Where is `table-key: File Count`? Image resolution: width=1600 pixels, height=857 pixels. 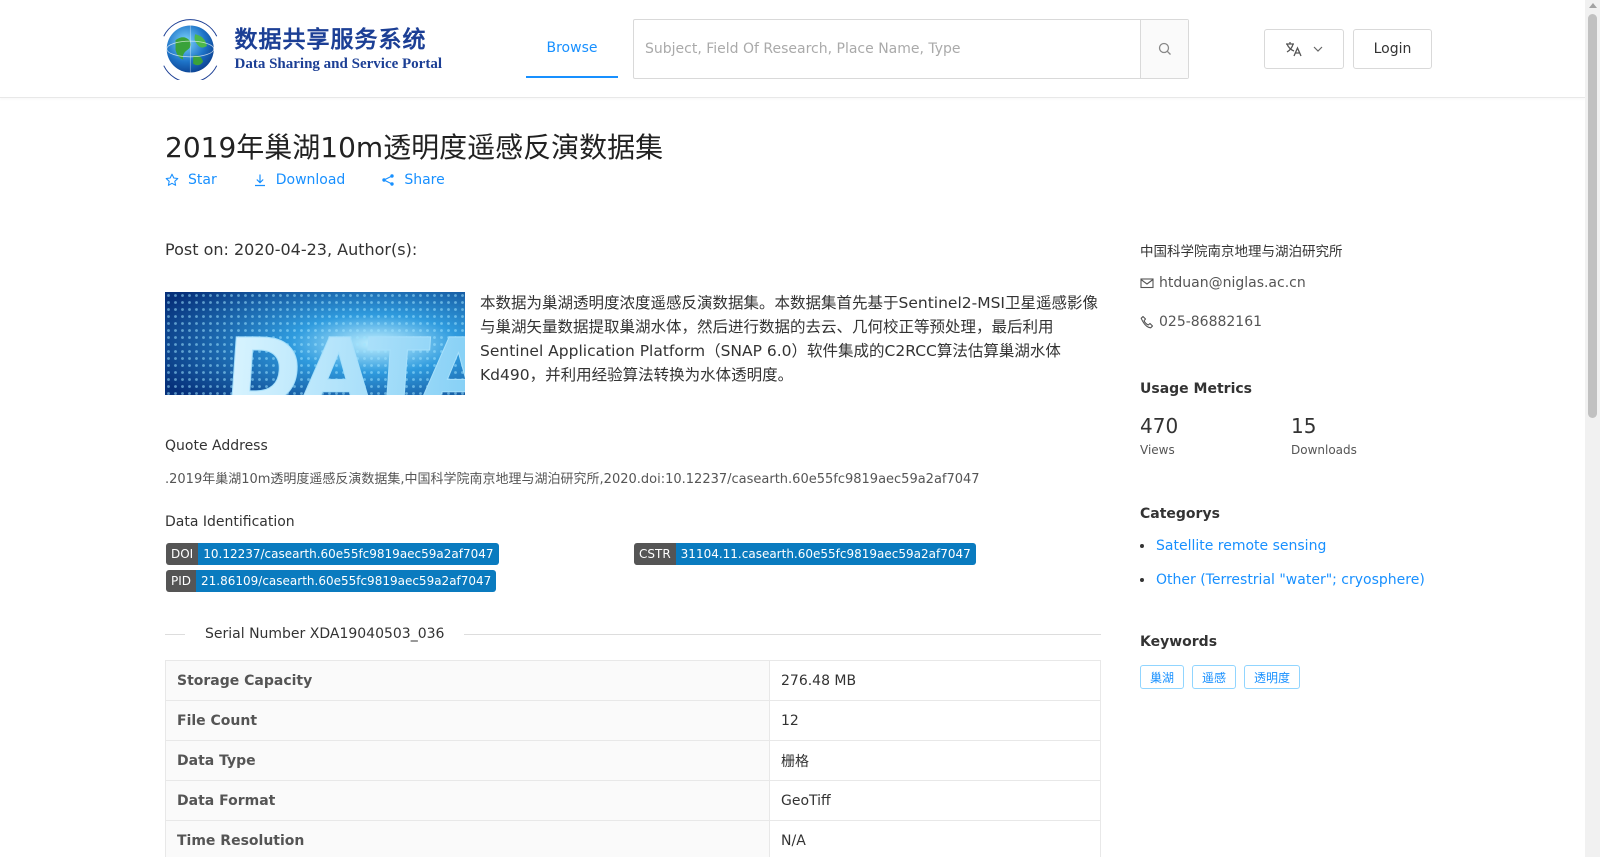
table-key: File Count is located at coordinates (467, 720).